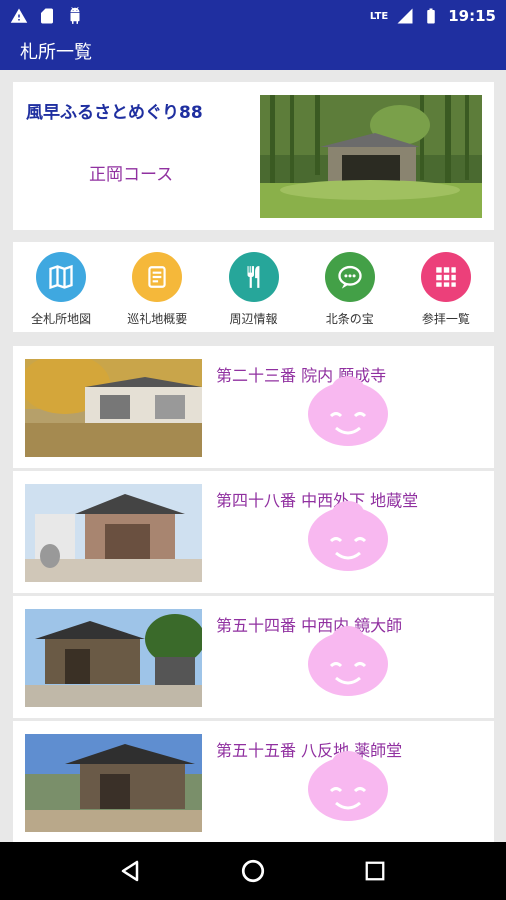 This screenshot has width=506, height=900. I want to click on recents-button, so click(375, 871).